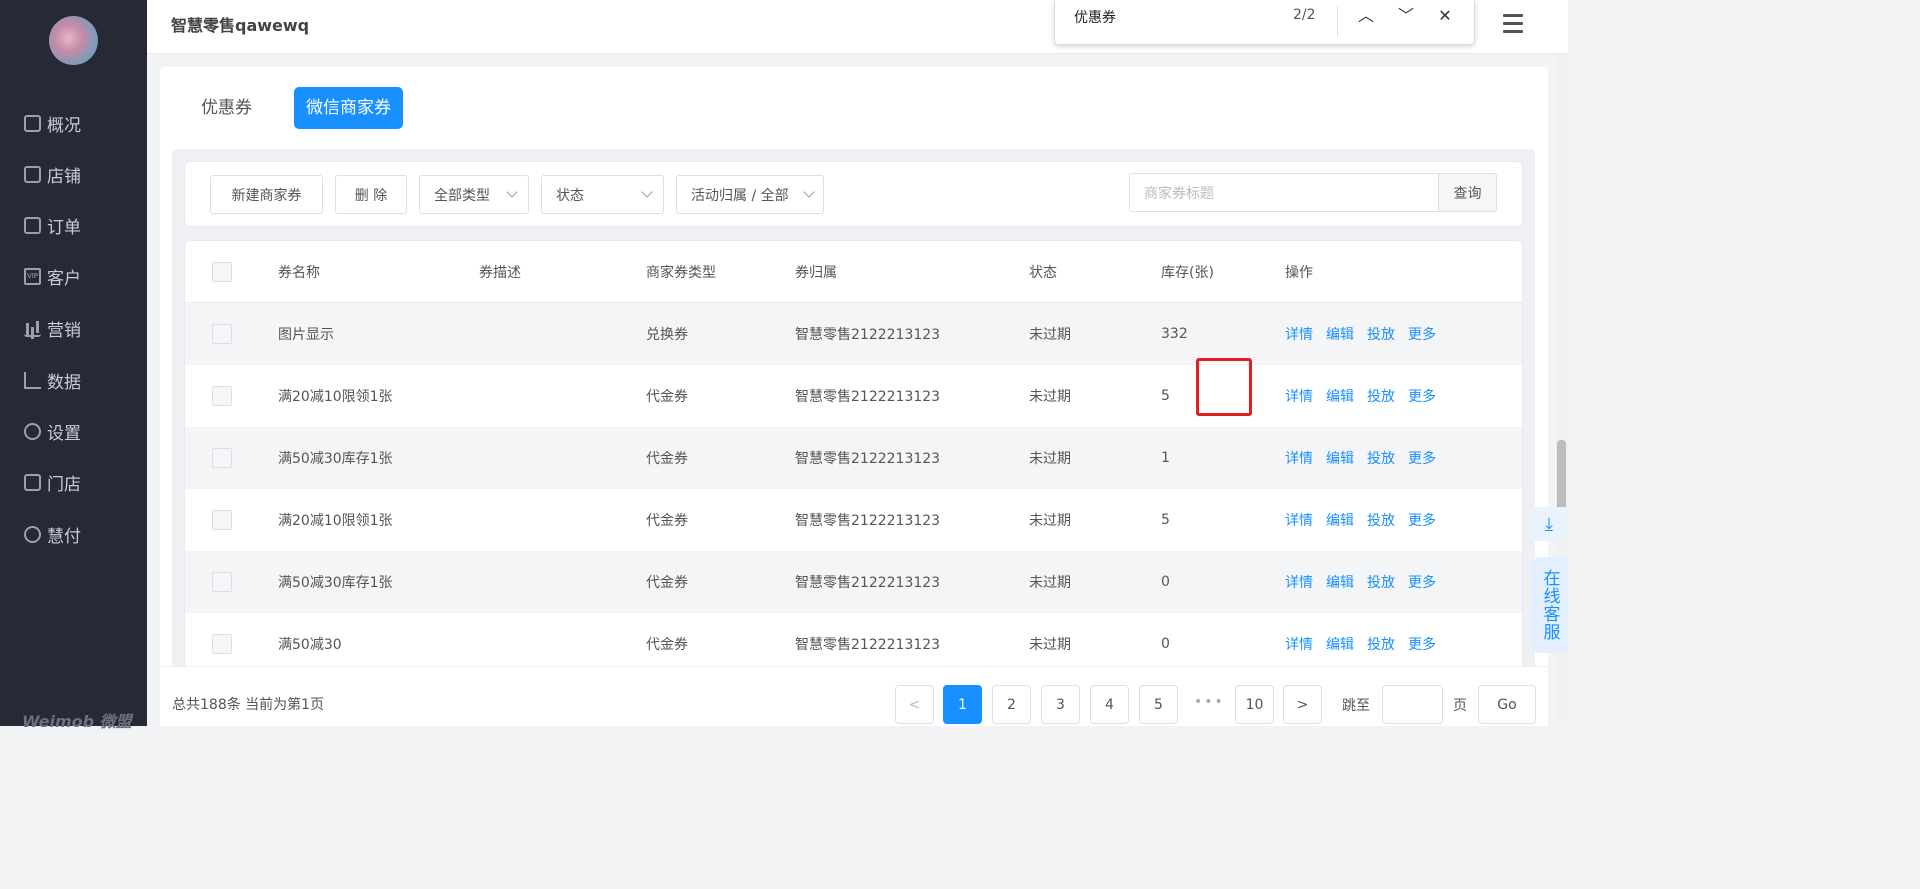 Image resolution: width=1920 pixels, height=889 pixels. Describe the element at coordinates (1264, 22) in the screenshot. I see `find-bar: 优惠券 2/2 ︿ ﹀ ✕` at that location.